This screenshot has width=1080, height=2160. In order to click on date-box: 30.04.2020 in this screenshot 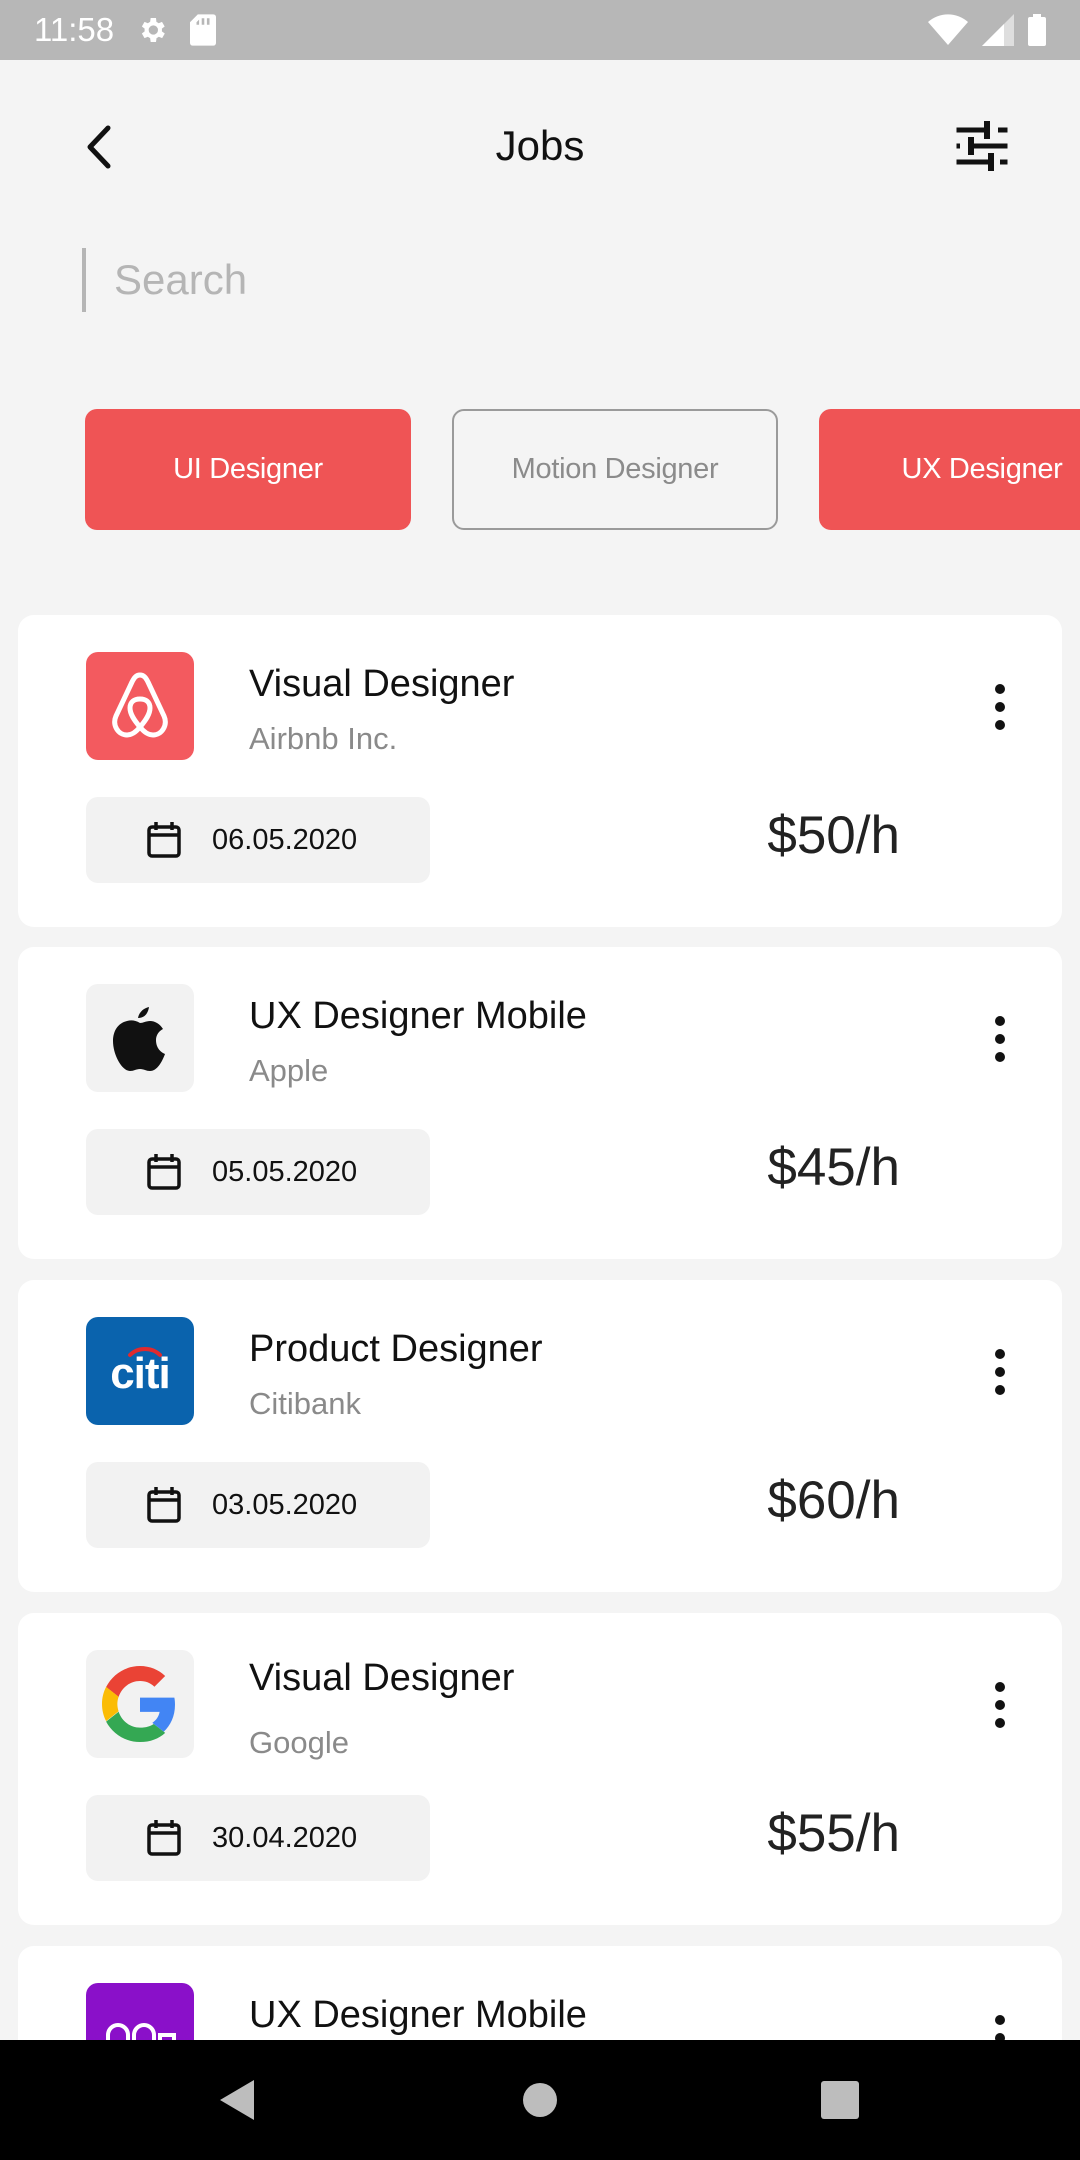, I will do `click(258, 1838)`.